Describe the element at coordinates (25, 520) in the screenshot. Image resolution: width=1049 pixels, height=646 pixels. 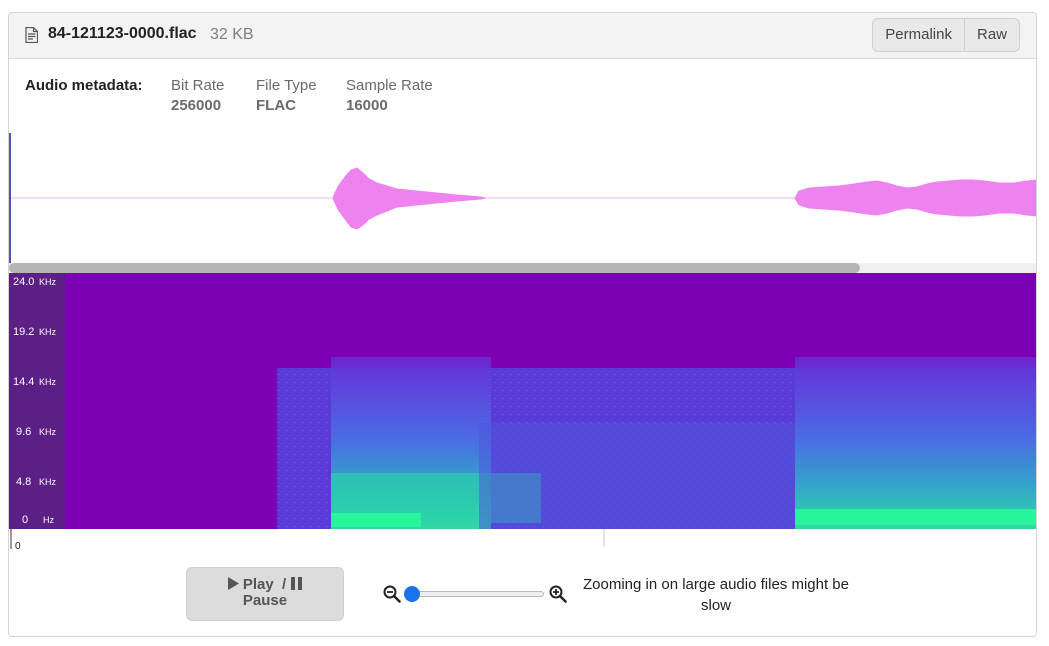
I see `freq-label-0: 0` at that location.